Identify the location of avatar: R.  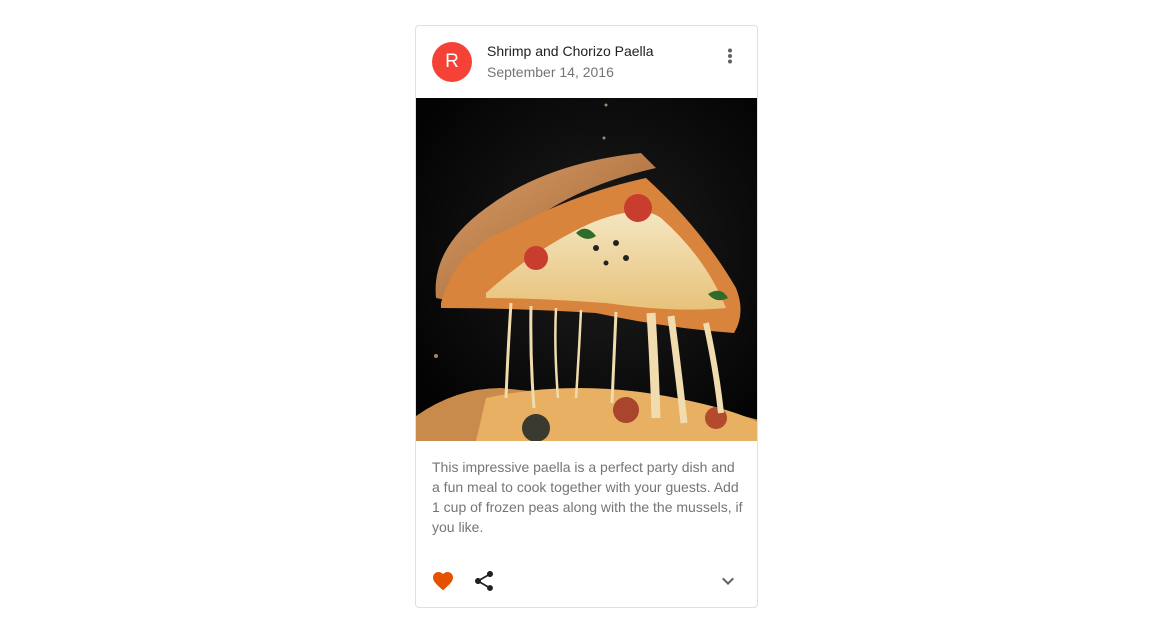
(452, 62).